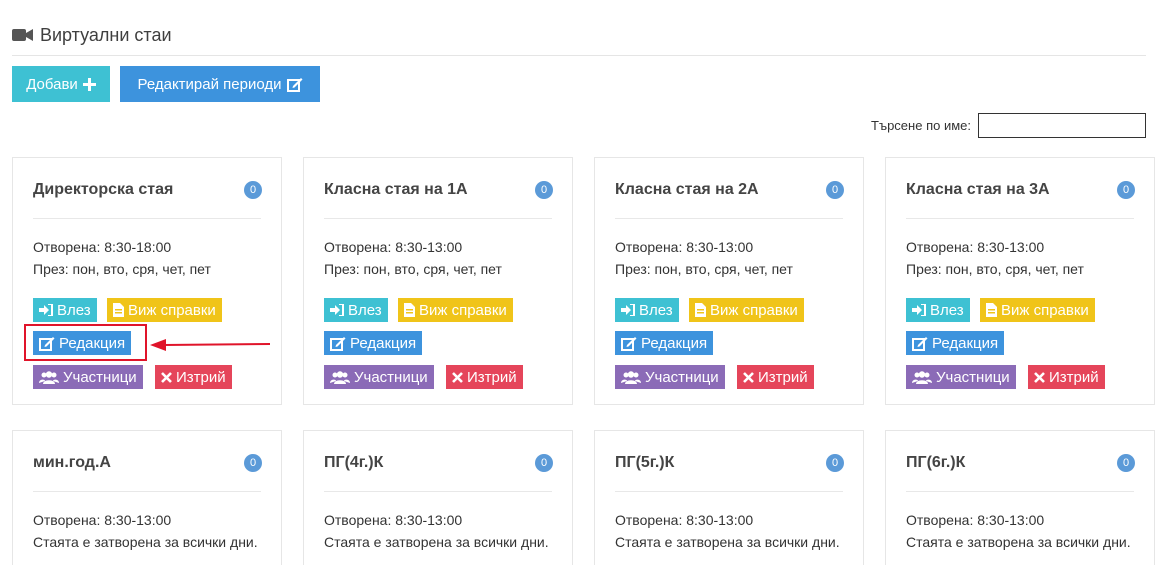 The height and width of the screenshot is (565, 1162). Describe the element at coordinates (220, 84) in the screenshot. I see `edit-periods-button: Редактирай периоди` at that location.